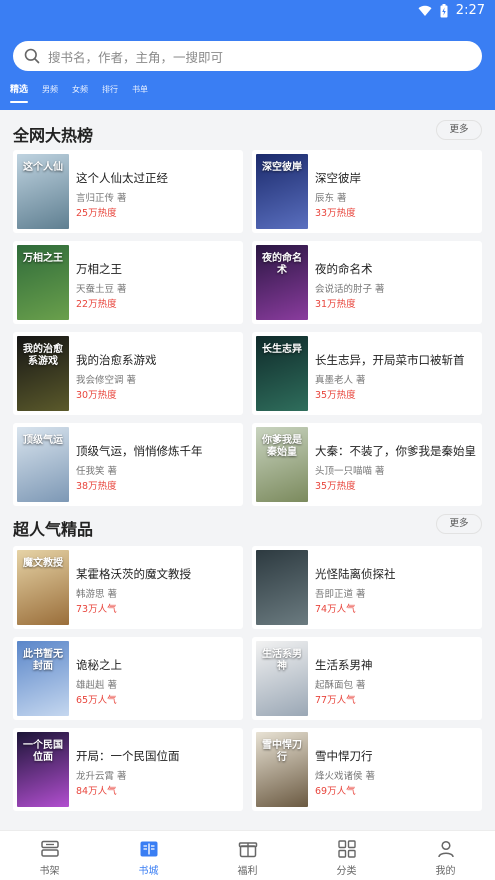 The image size is (495, 880). Describe the element at coordinates (50, 849) in the screenshot. I see `bookshelf-icon` at that location.